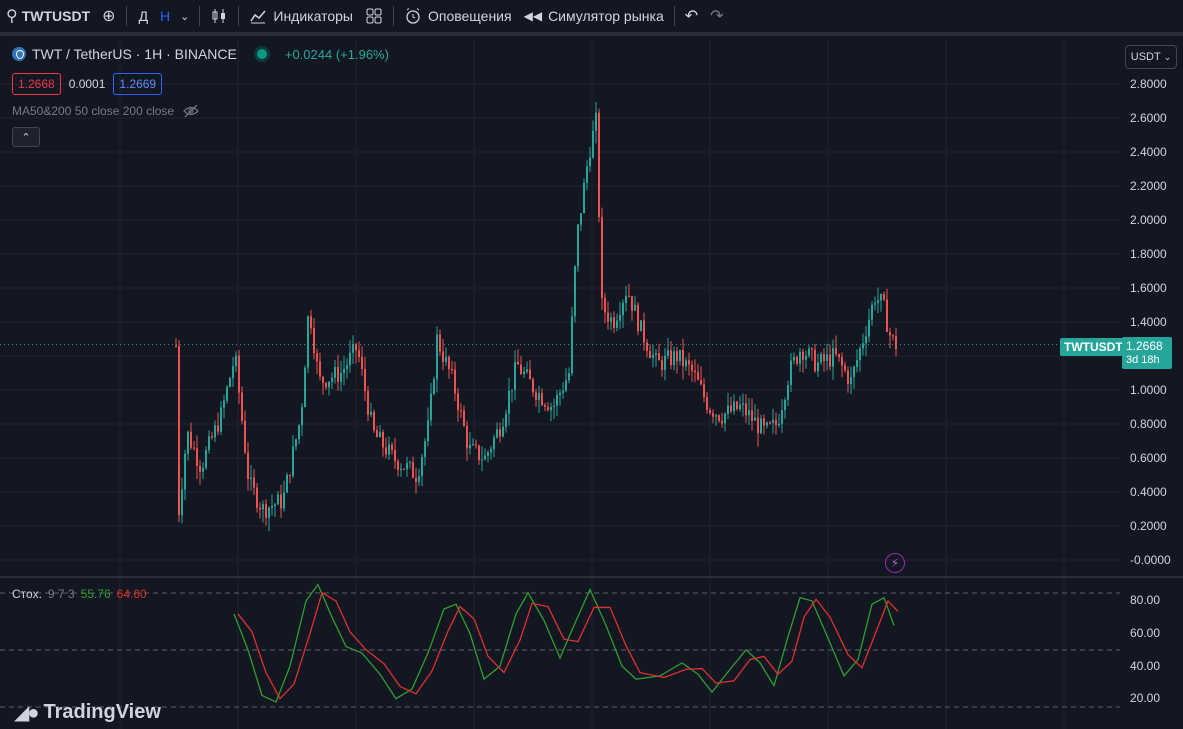  What do you see at coordinates (591, 577) in the screenshot?
I see `pane-divider` at bounding box center [591, 577].